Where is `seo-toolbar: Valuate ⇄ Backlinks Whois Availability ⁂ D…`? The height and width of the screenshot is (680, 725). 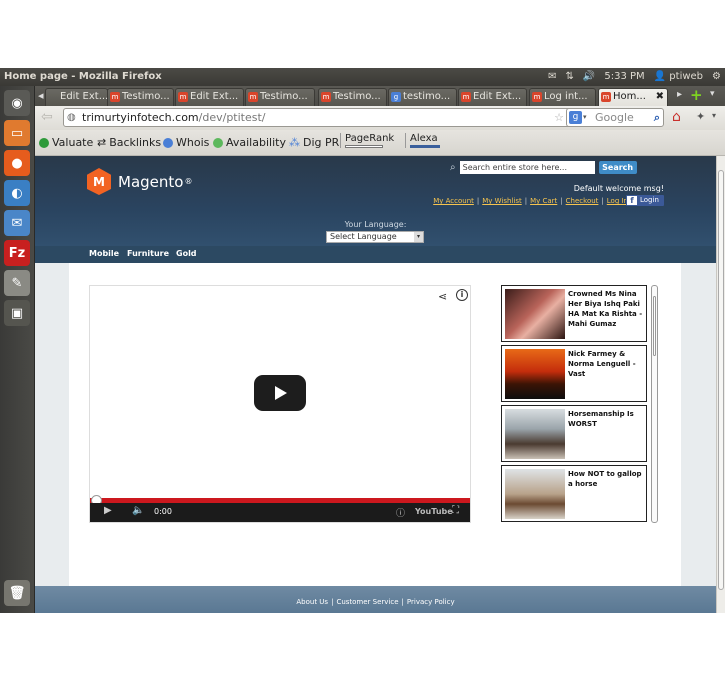 seo-toolbar: Valuate ⇄ Backlinks Whois Availability ⁂ D… is located at coordinates (380, 143).